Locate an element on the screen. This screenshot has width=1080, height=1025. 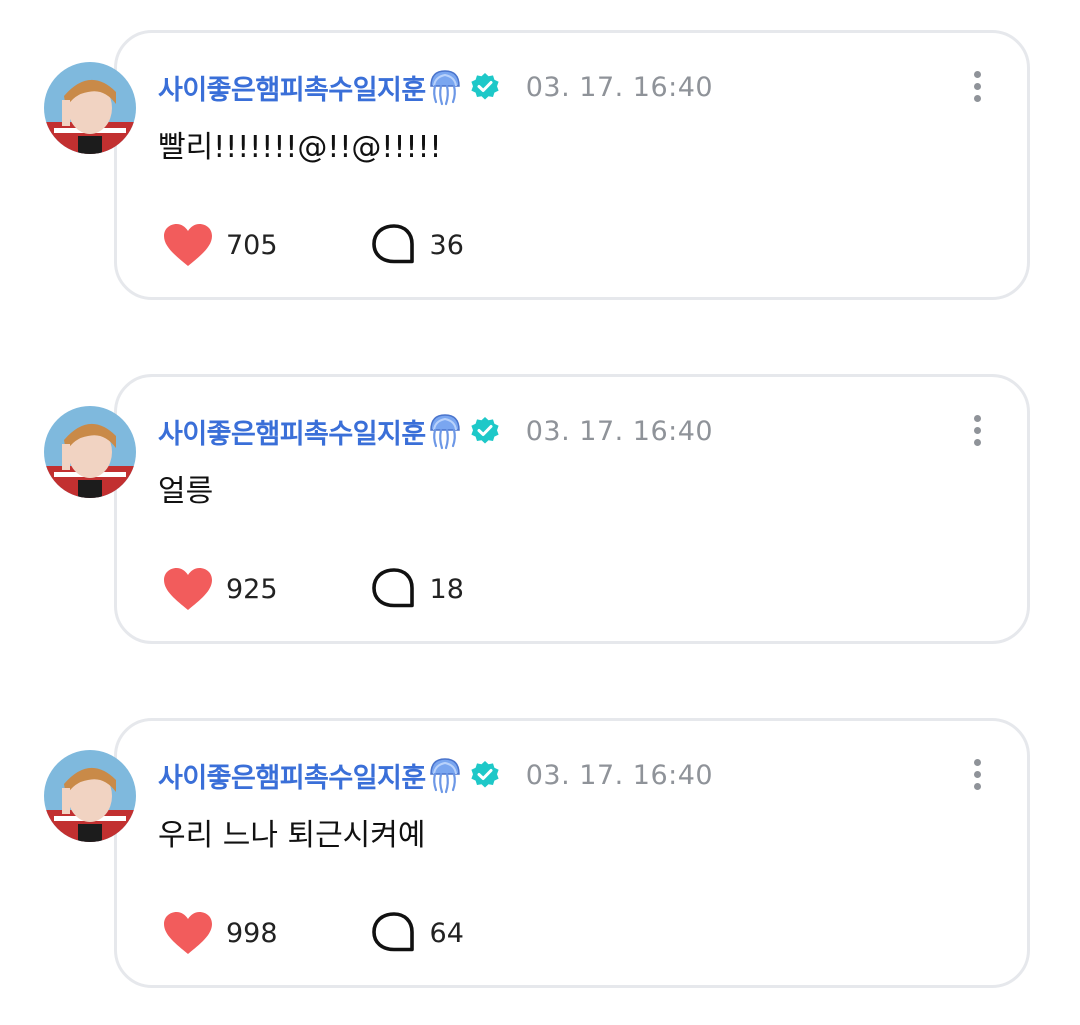
comment-text: 얼릉 is located at coordinates (186, 491).